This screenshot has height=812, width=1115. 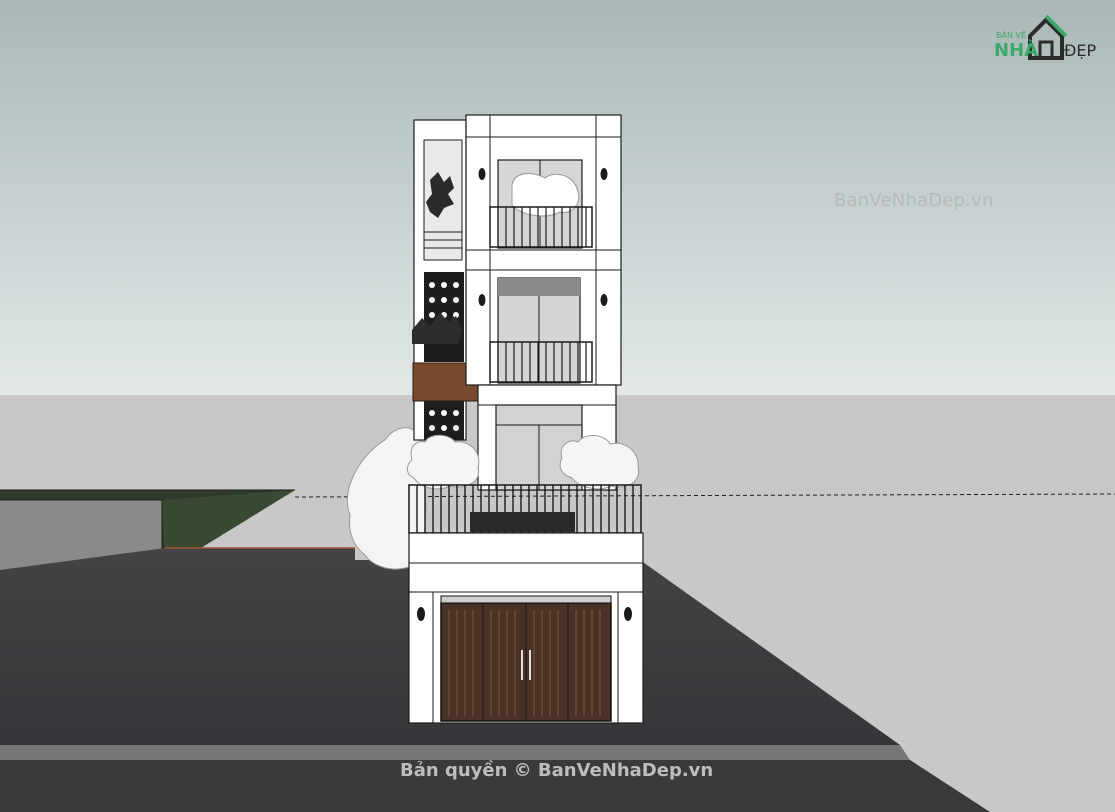 I want to click on main-tower, so click(x=543, y=250).